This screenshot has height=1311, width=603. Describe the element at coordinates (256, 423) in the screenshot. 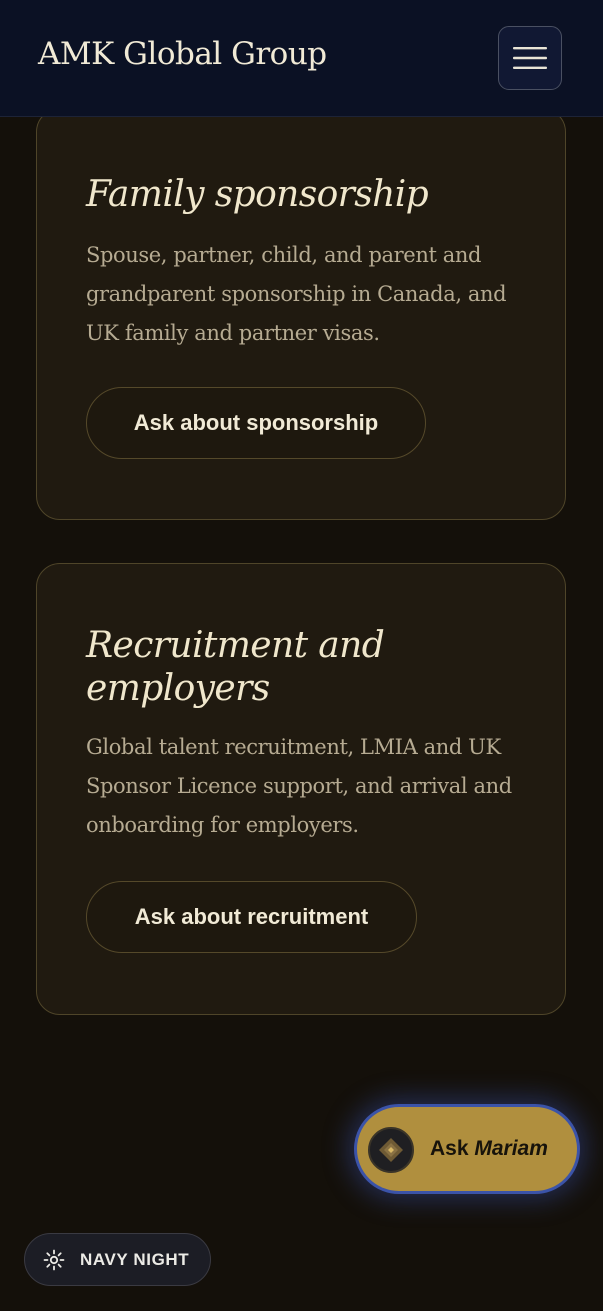

I see `ask-about-sponsorship-button: Ask about sponsorship` at that location.